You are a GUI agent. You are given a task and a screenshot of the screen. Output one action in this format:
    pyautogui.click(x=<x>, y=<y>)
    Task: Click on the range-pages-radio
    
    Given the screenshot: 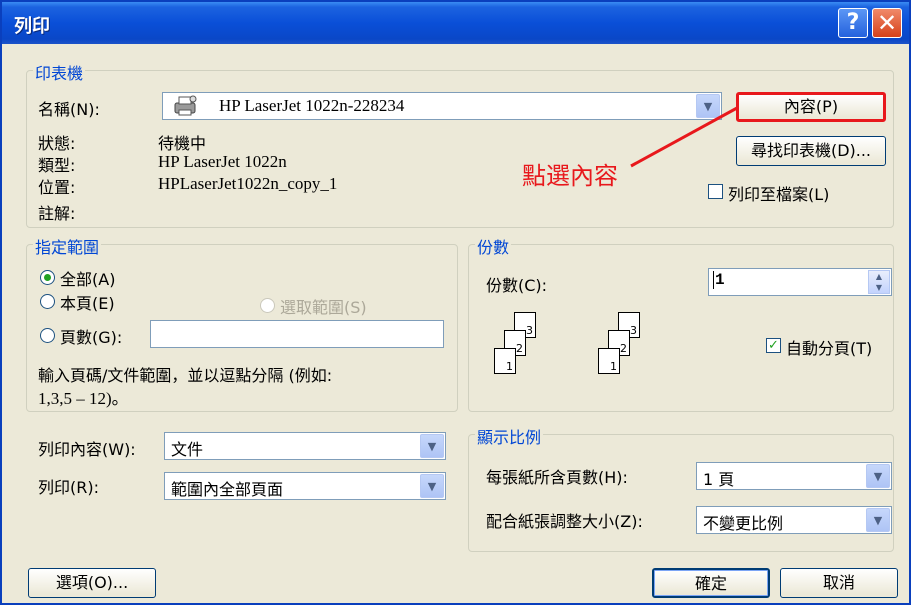 What is the action you would take?
    pyautogui.click(x=47, y=335)
    